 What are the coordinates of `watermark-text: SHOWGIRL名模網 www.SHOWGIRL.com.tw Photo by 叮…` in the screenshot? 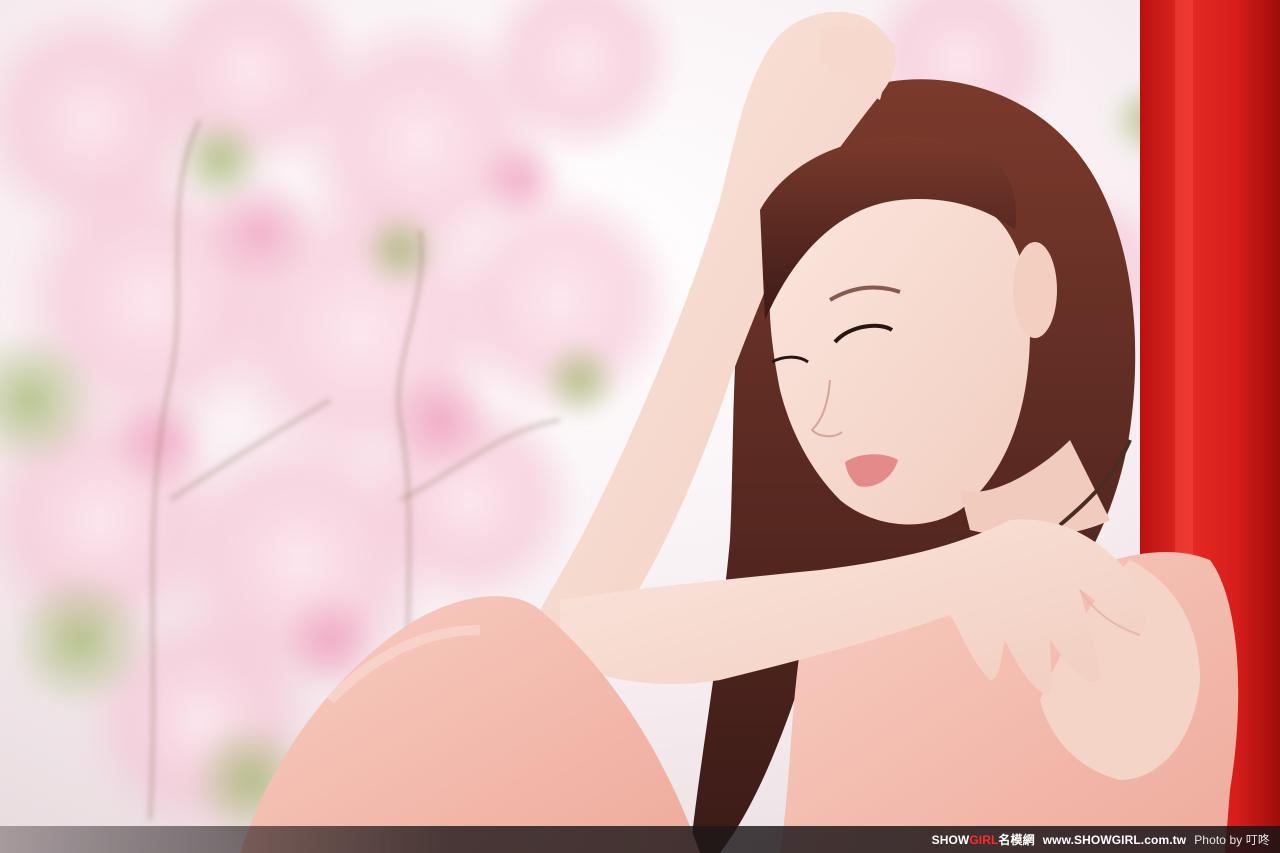 It's located at (1101, 839).